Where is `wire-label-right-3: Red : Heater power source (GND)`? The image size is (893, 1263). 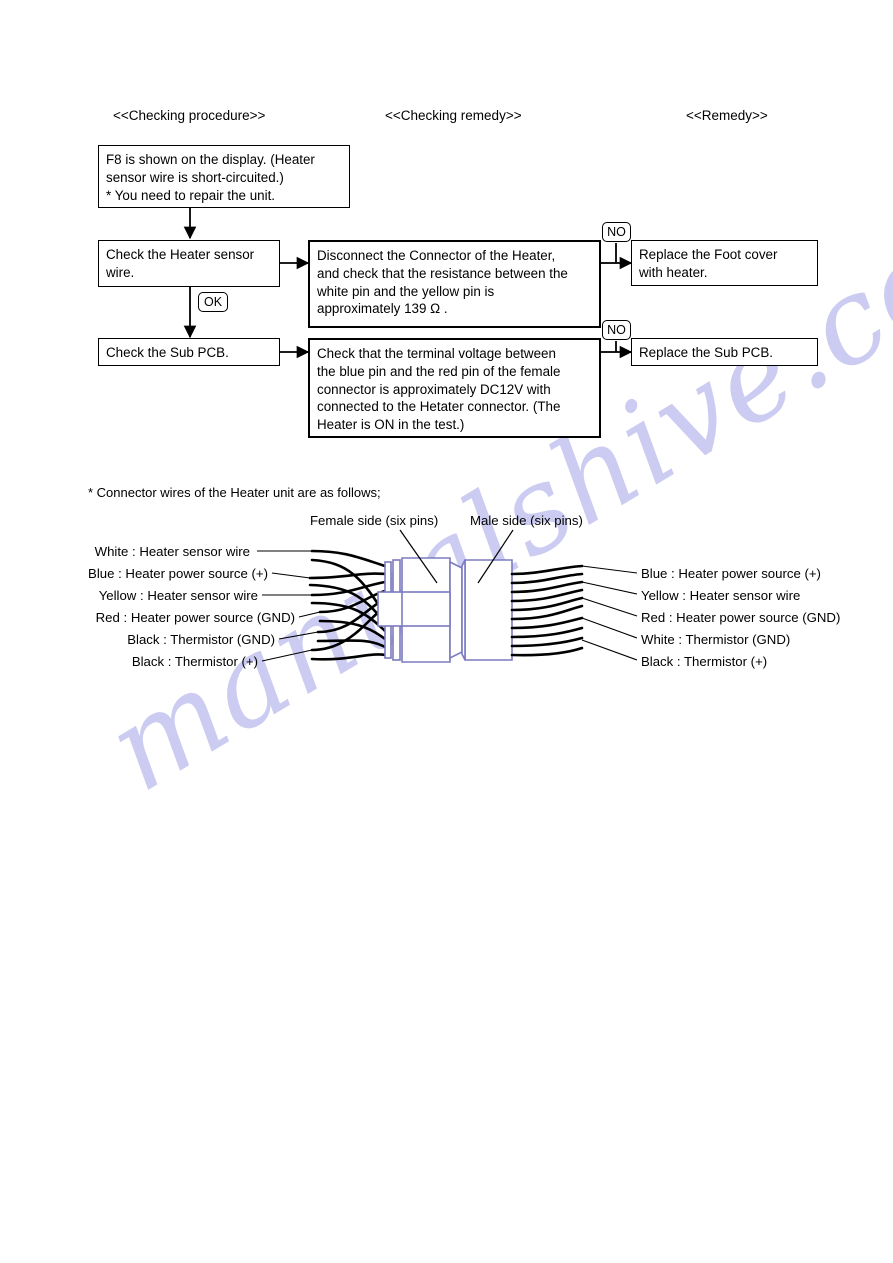 wire-label-right-3: Red : Heater power source (GND) is located at coordinates (741, 617).